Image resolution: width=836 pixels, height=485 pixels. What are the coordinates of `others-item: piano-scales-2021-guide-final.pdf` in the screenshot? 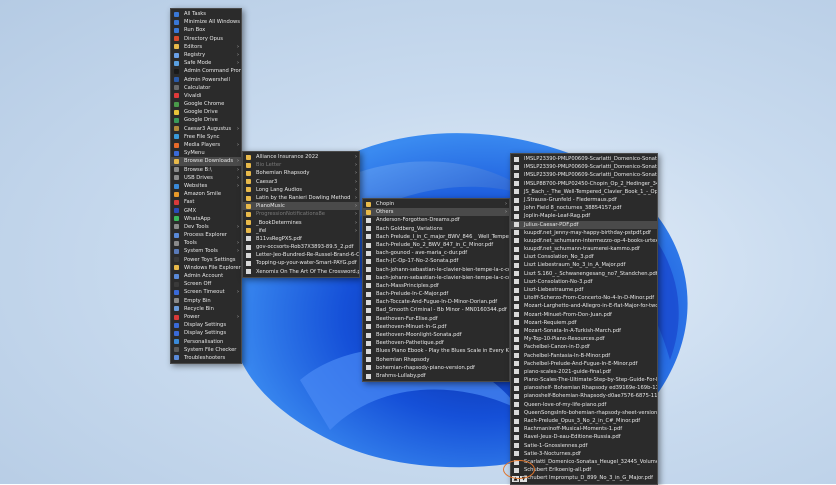 It's located at (584, 372).